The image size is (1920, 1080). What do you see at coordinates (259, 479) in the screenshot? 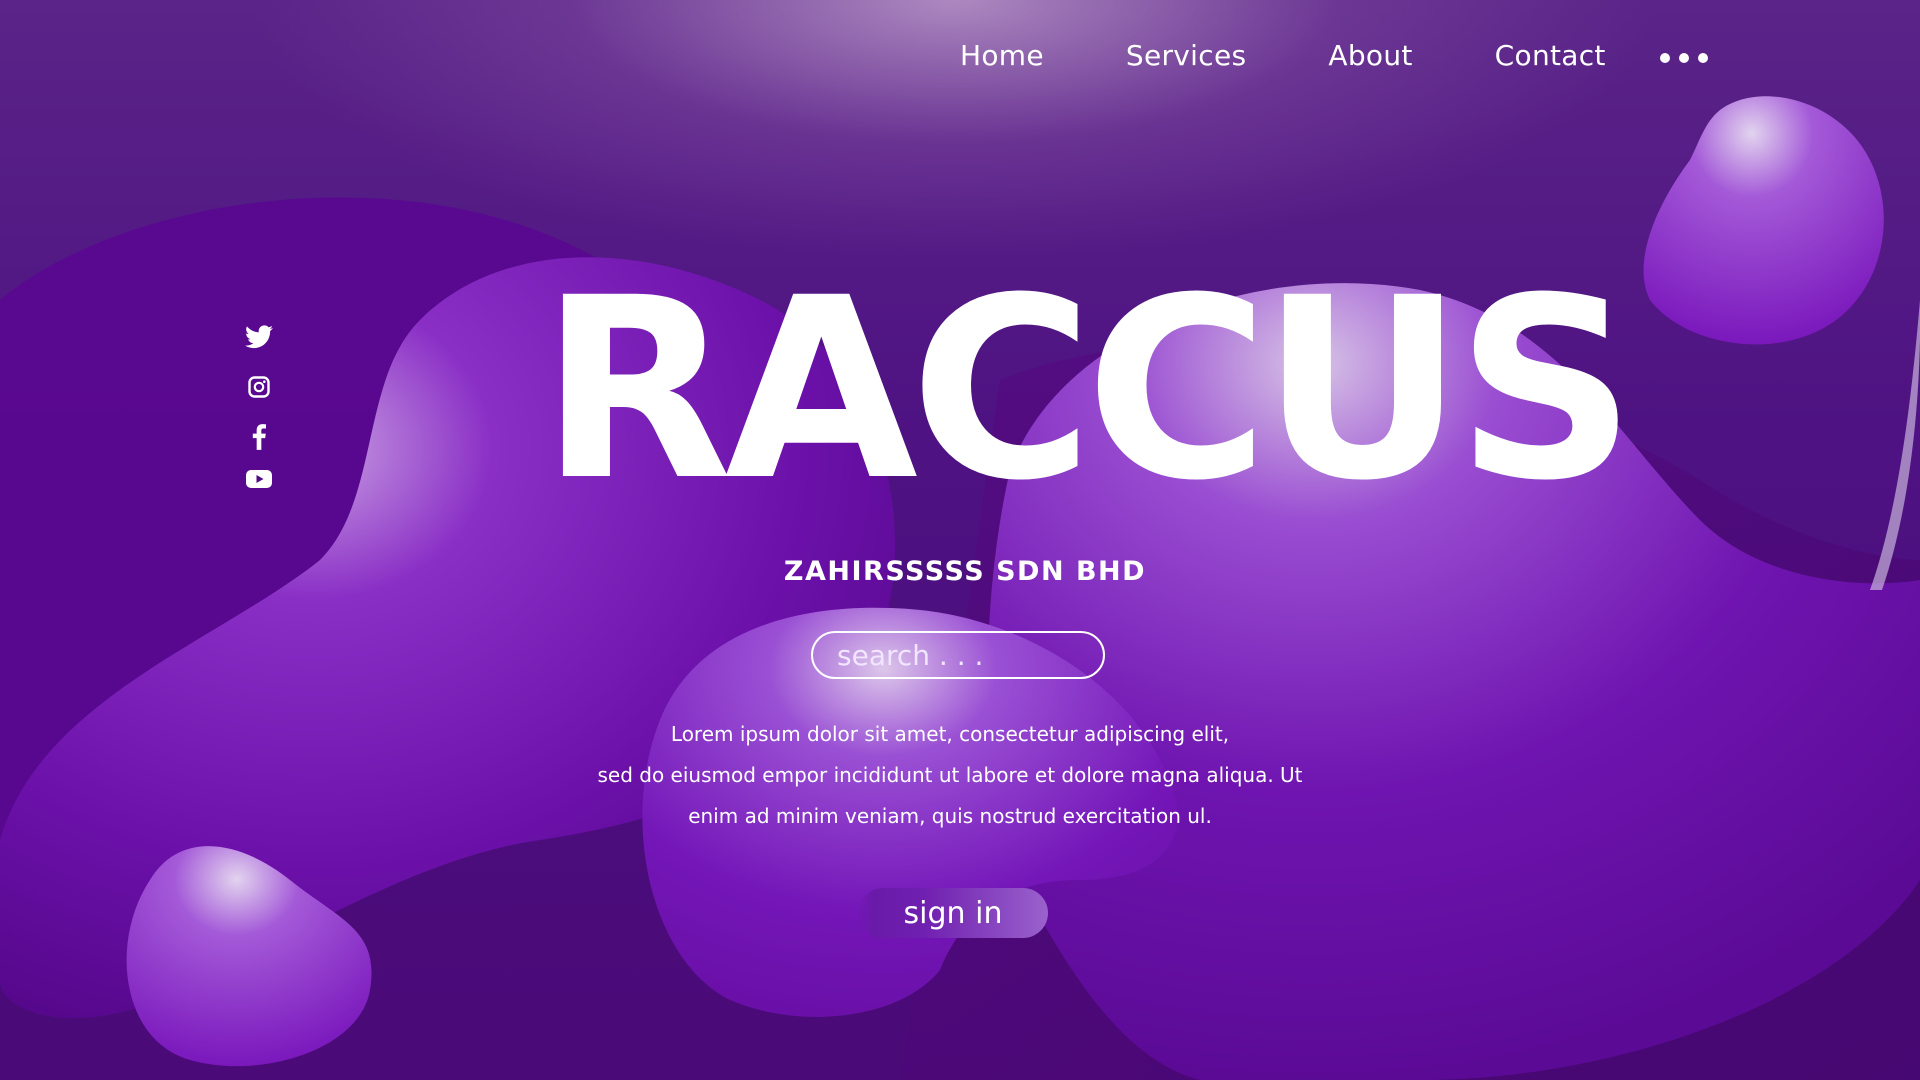
I see `youtube-icon` at bounding box center [259, 479].